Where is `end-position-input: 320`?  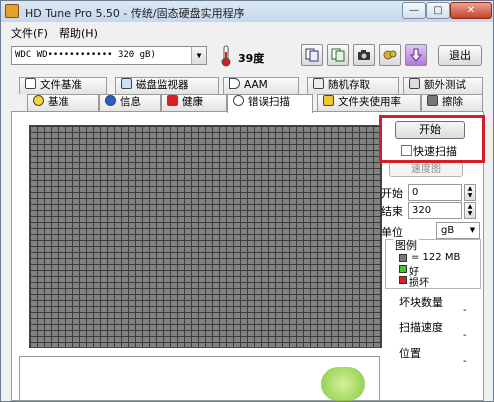
end-position-input: 320 is located at coordinates (435, 210).